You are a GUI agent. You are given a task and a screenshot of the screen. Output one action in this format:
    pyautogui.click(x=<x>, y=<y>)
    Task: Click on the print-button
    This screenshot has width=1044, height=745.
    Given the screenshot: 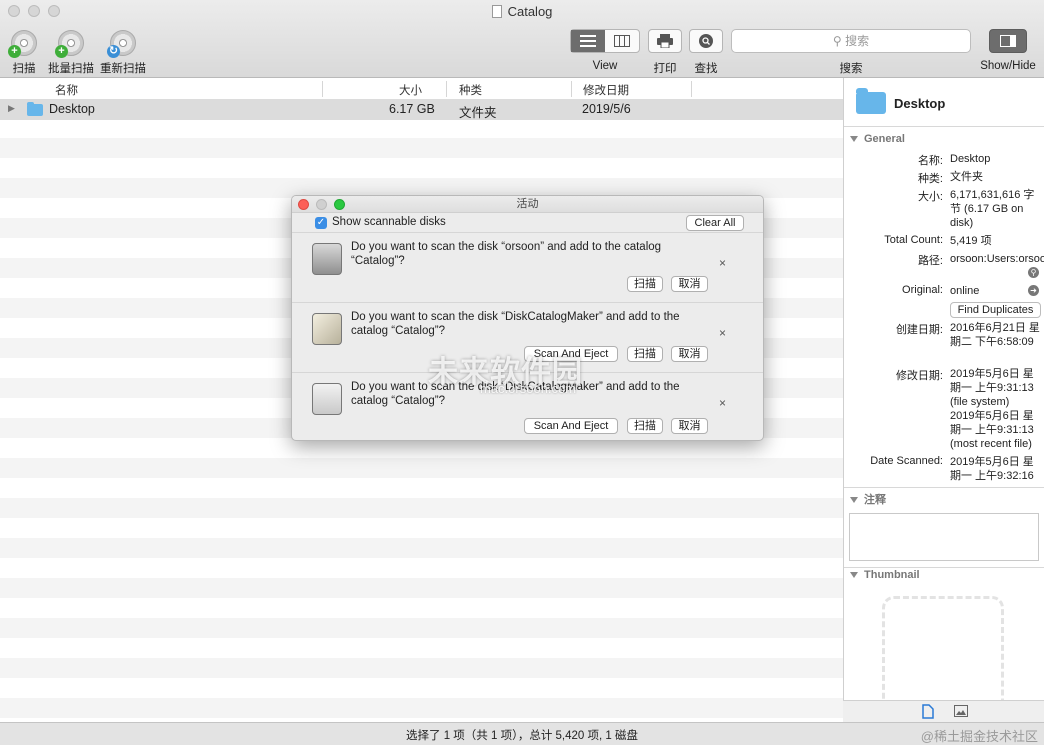 What is the action you would take?
    pyautogui.click(x=665, y=41)
    